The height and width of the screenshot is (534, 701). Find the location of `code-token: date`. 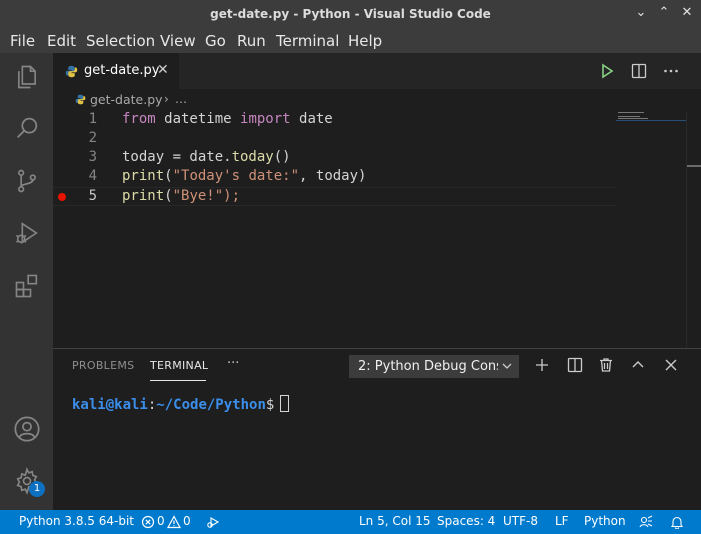

code-token: date is located at coordinates (311, 119).